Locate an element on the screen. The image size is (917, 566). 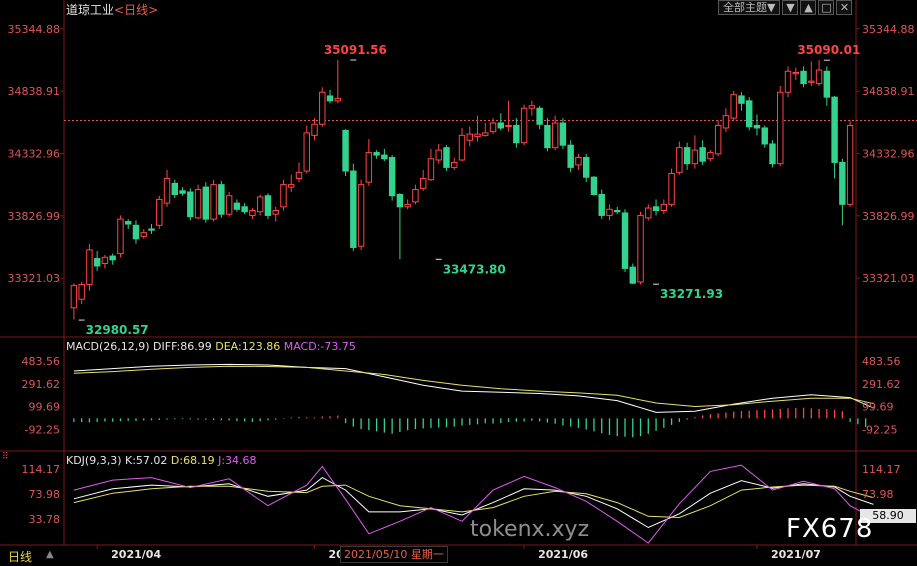
price-tick-label-right: 35344.88 is located at coordinates (888, 29).